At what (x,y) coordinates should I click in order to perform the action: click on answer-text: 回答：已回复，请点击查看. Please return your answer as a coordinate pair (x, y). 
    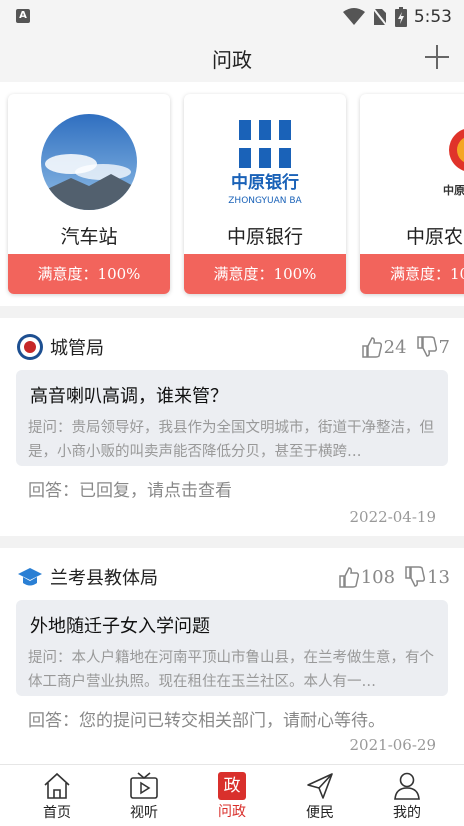
    Looking at the image, I should click on (130, 488).